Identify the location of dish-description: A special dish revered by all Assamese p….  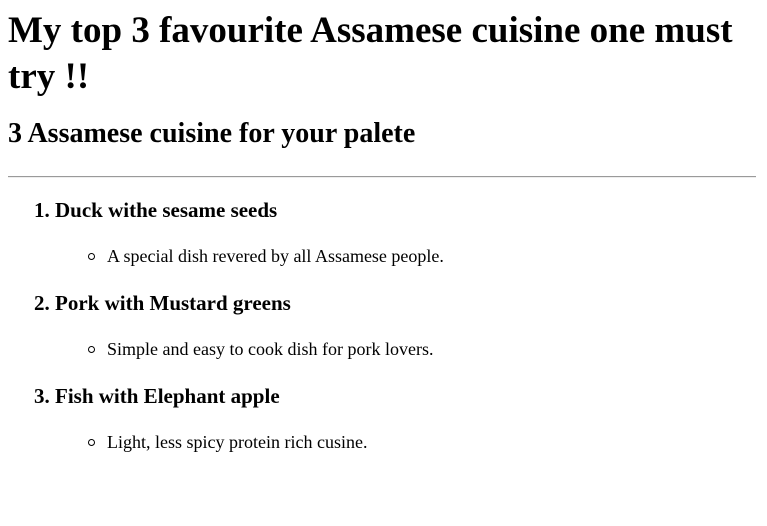
(423, 256).